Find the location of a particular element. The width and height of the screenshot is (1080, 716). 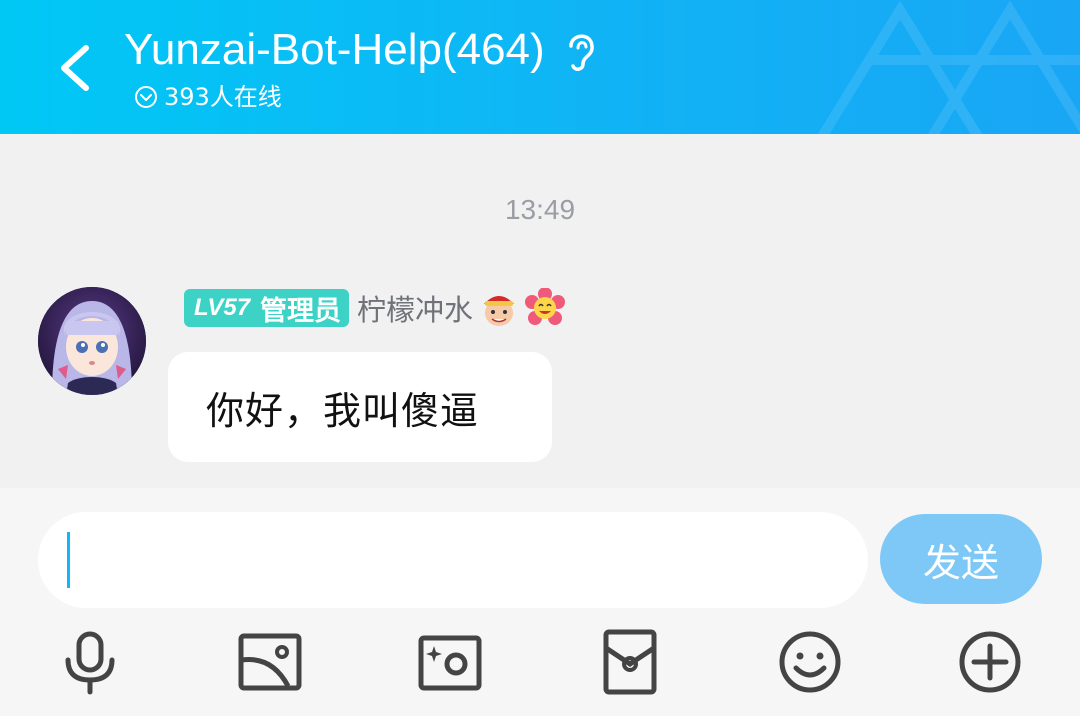

online-status: 393人在线 is located at coordinates (208, 97).